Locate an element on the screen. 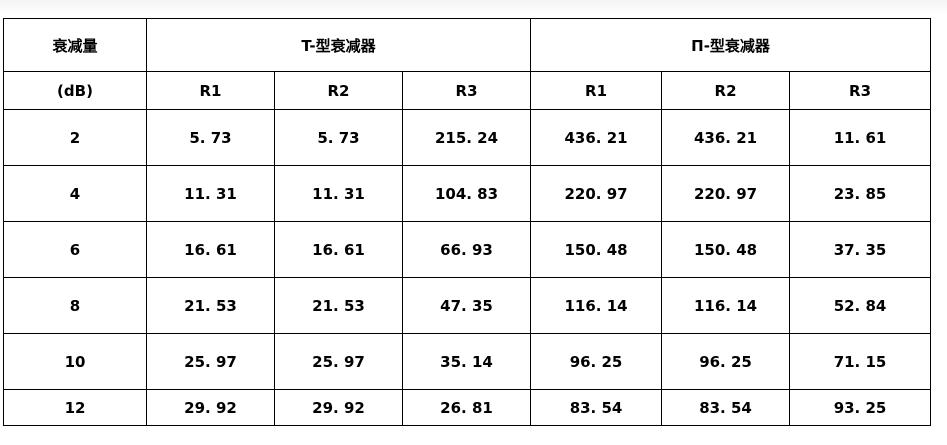 This screenshot has height=445, width=947. t-r3-cell: 35. 14 is located at coordinates (466, 361).